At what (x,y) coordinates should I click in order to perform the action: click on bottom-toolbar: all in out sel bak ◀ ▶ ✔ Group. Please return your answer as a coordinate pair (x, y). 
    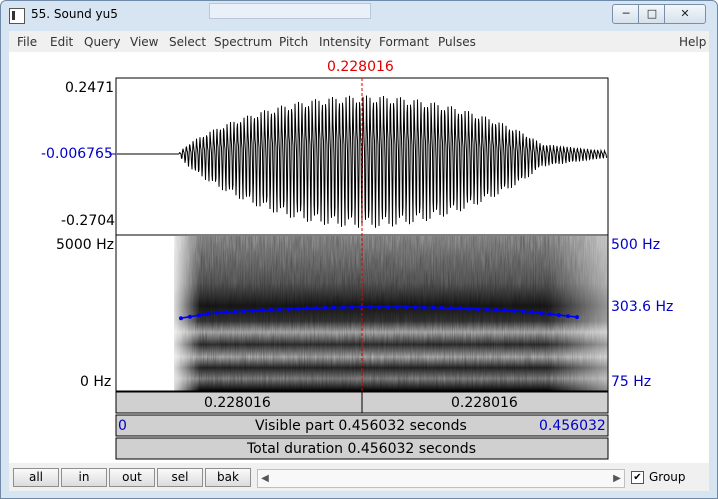
    Looking at the image, I should click on (359, 477).